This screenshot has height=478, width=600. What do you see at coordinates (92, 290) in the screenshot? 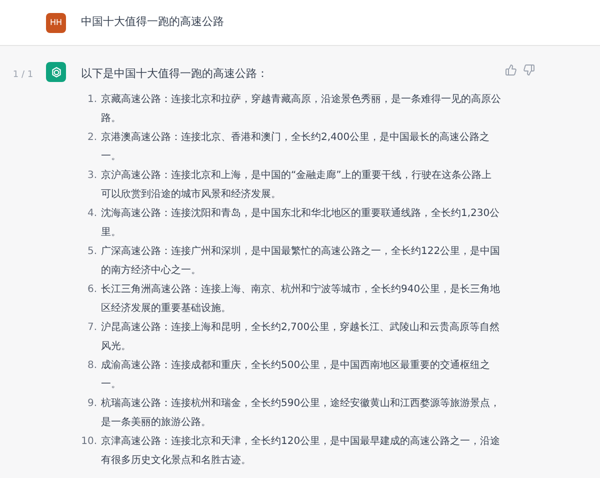
I see `list-number: 6.` at bounding box center [92, 290].